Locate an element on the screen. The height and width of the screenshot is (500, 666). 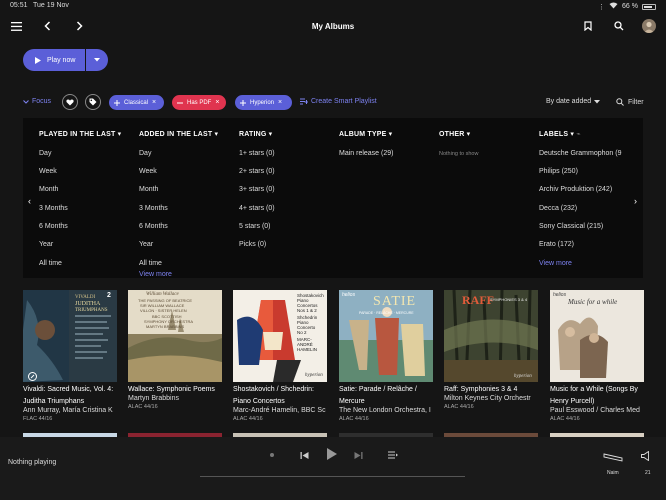
create-smart-playlist-button: Create Smart Playlist is located at coordinates (338, 101).